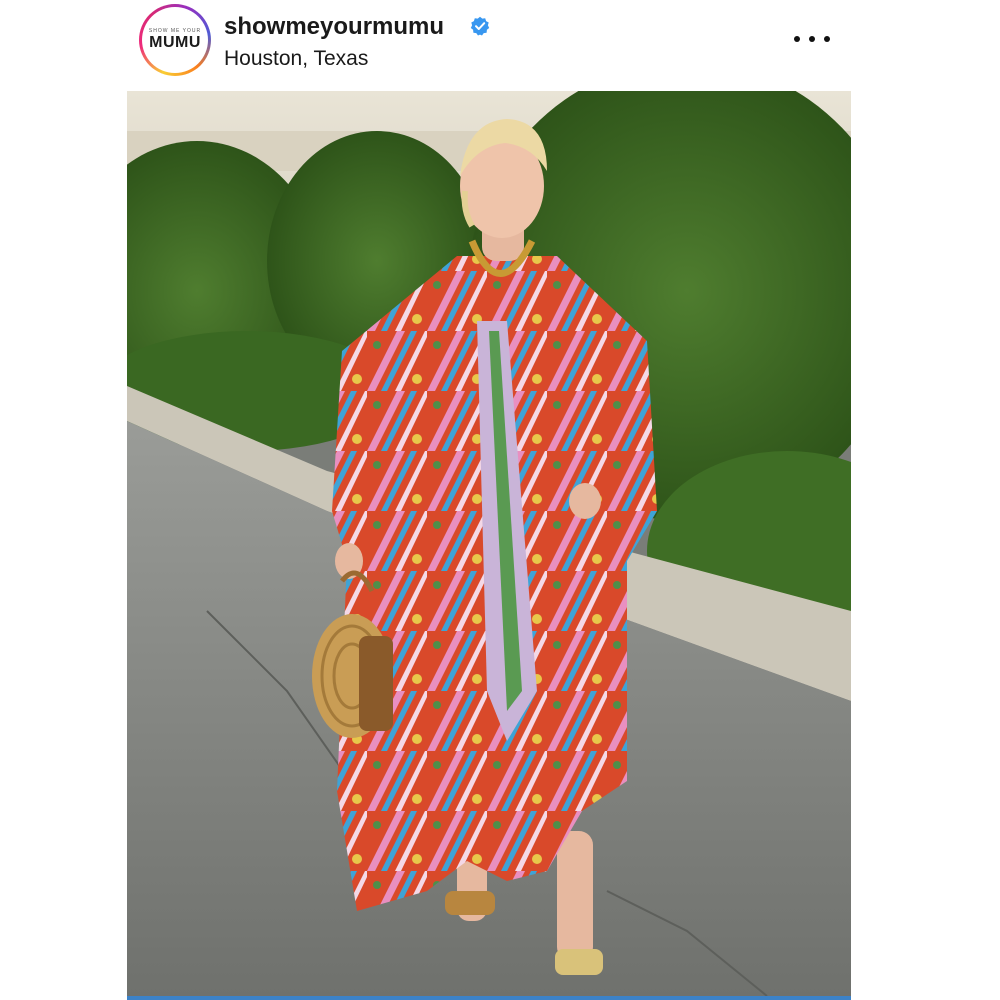 The width and height of the screenshot is (1000, 1000). I want to click on divider, so click(489, 998).